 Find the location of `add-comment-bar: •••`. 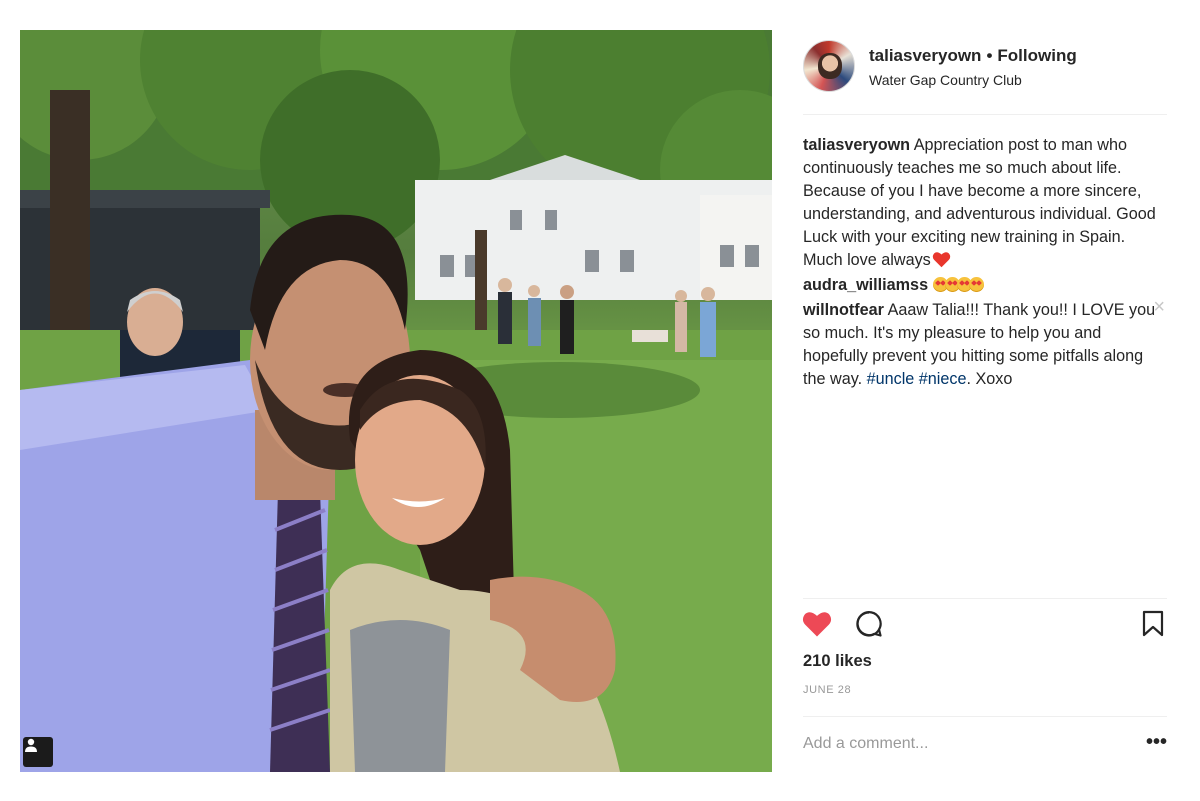

add-comment-bar: ••• is located at coordinates (985, 744).